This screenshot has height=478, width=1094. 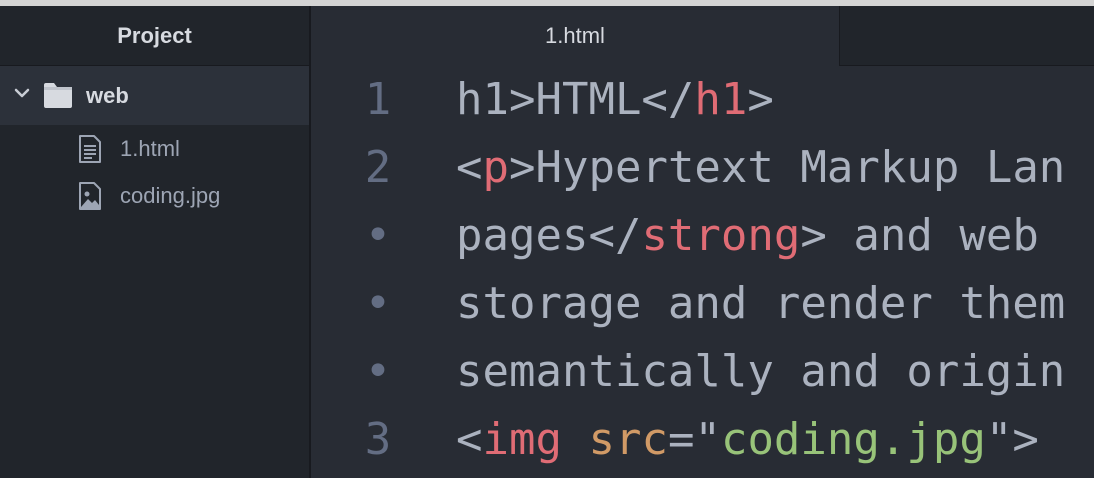 I want to click on sidebar-title: Project, so click(x=154, y=36).